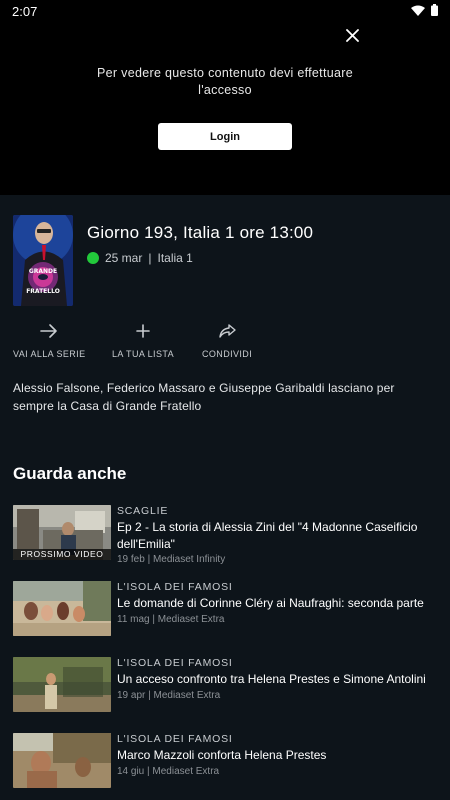 This screenshot has width=450, height=800. I want to click on action-bar: VAI ALLA SERIE LA TUA LISTA CONDIVIDI, so click(225, 342).